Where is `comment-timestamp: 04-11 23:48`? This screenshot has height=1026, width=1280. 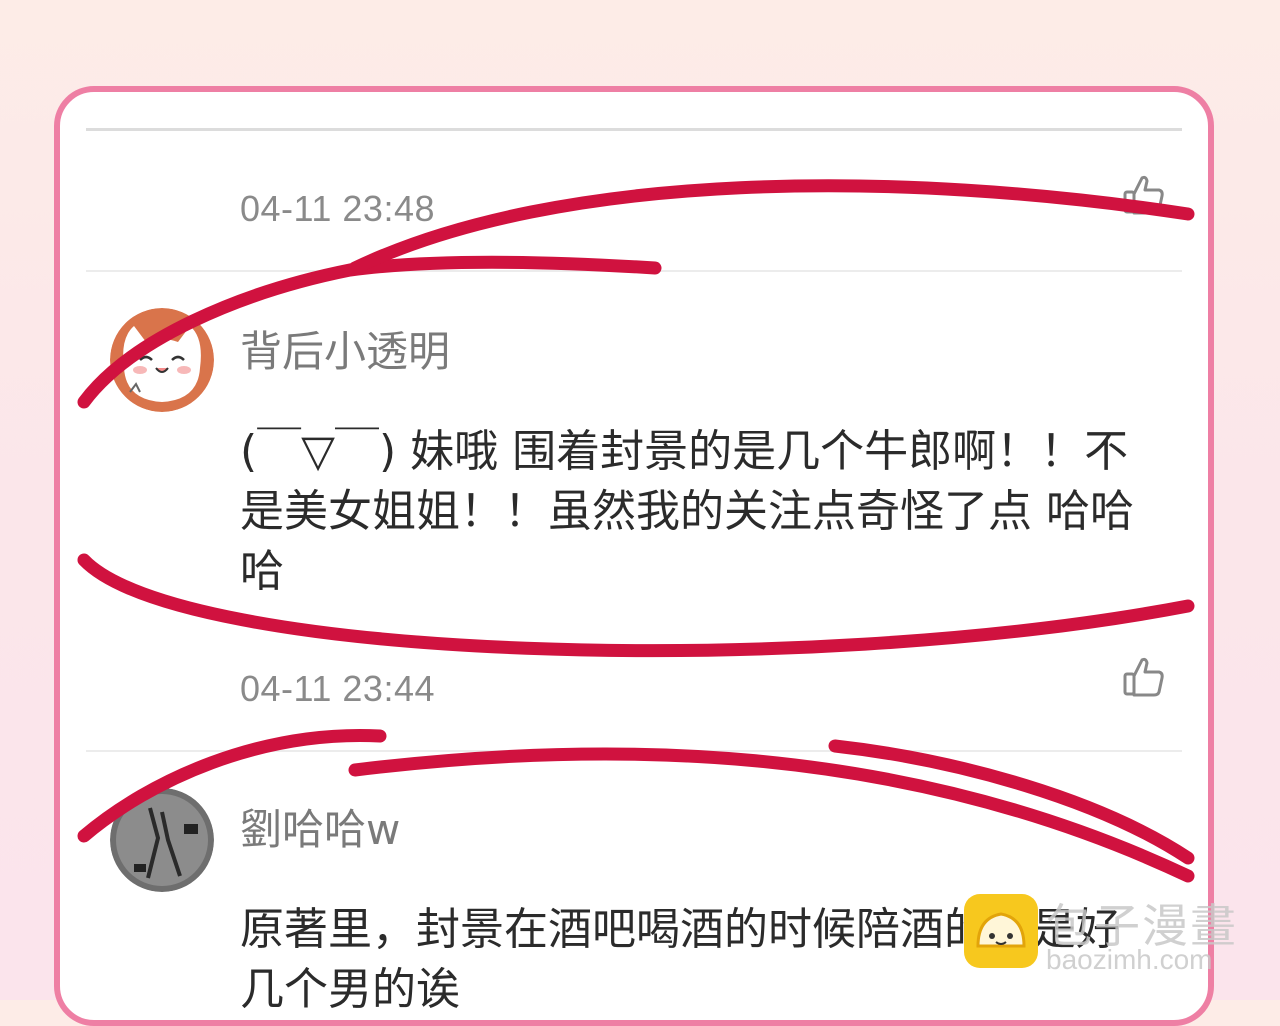
comment-timestamp: 04-11 23:48 is located at coordinates (337, 208).